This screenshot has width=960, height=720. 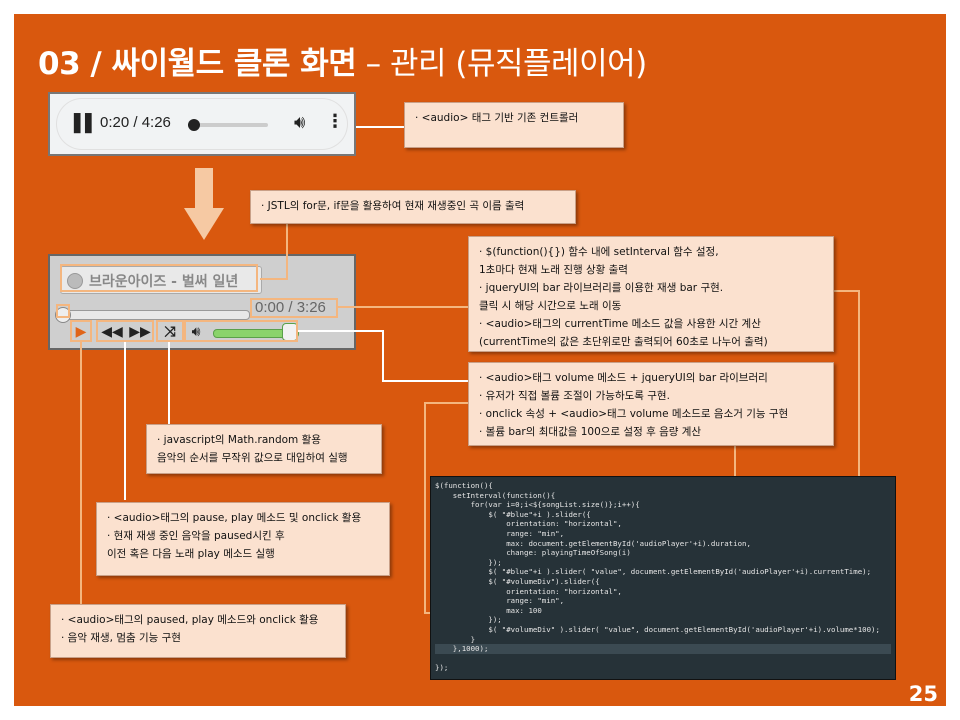 I want to click on highlight-play, so click(x=81, y=331).